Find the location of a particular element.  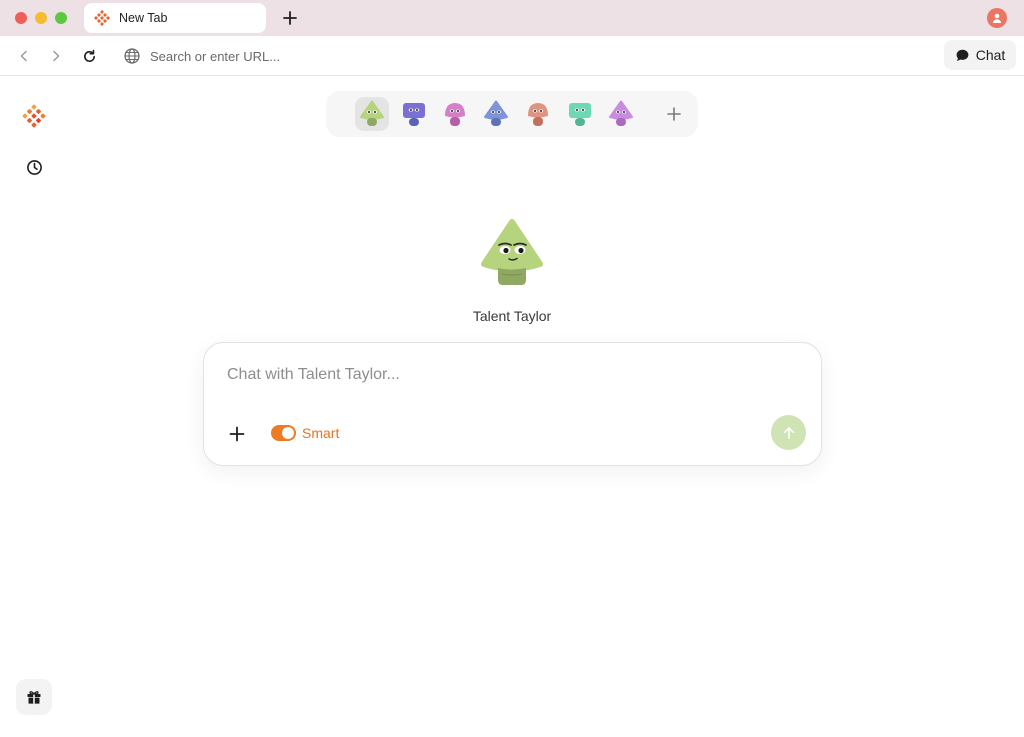

gift-button is located at coordinates (34, 697).